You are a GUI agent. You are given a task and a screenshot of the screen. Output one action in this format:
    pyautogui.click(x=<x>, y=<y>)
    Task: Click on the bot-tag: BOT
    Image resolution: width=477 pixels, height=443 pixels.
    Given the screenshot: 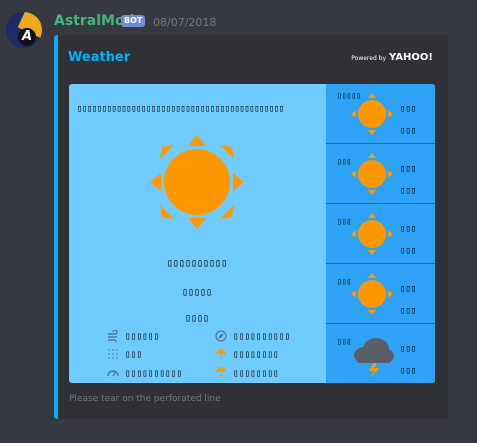 What is the action you would take?
    pyautogui.click(x=133, y=21)
    